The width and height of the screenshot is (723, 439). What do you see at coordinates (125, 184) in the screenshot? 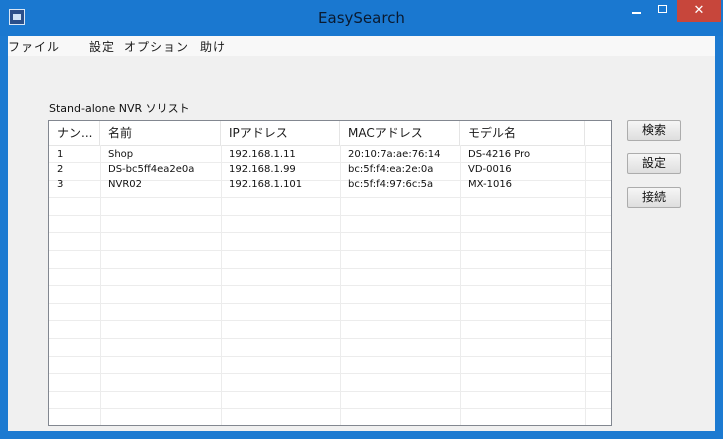
I see `cell-name: NVR02` at bounding box center [125, 184].